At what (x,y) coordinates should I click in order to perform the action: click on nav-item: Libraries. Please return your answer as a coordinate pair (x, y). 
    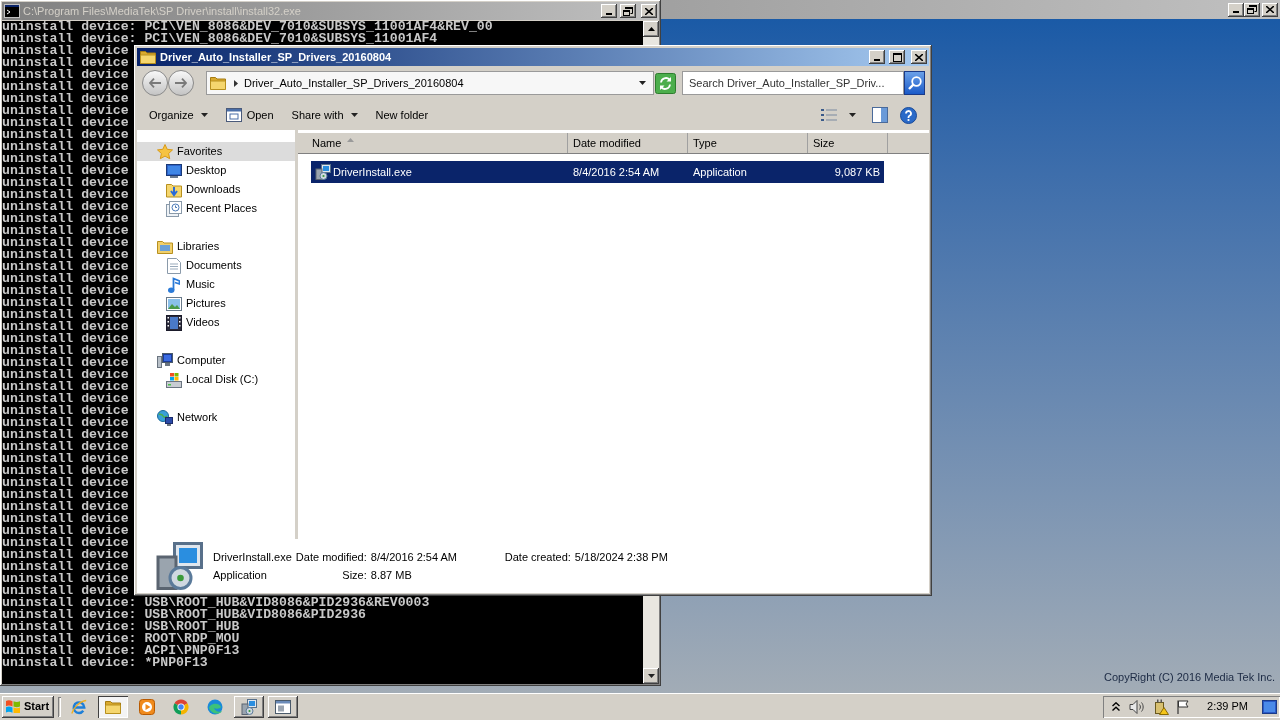
    Looking at the image, I should click on (216, 246).